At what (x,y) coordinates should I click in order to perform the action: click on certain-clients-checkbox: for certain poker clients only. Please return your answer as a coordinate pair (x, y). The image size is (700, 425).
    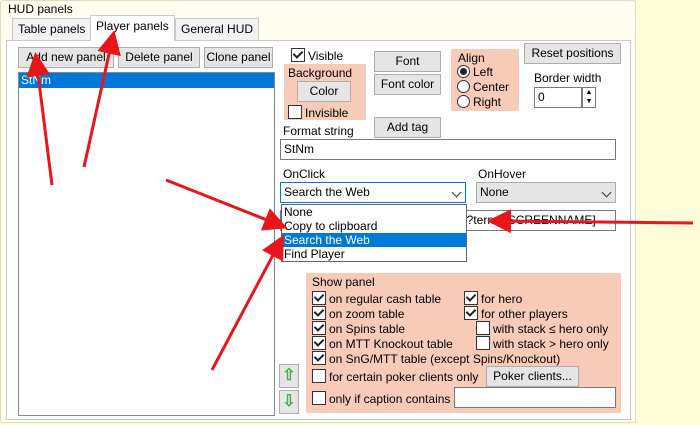
    Looking at the image, I should click on (395, 376).